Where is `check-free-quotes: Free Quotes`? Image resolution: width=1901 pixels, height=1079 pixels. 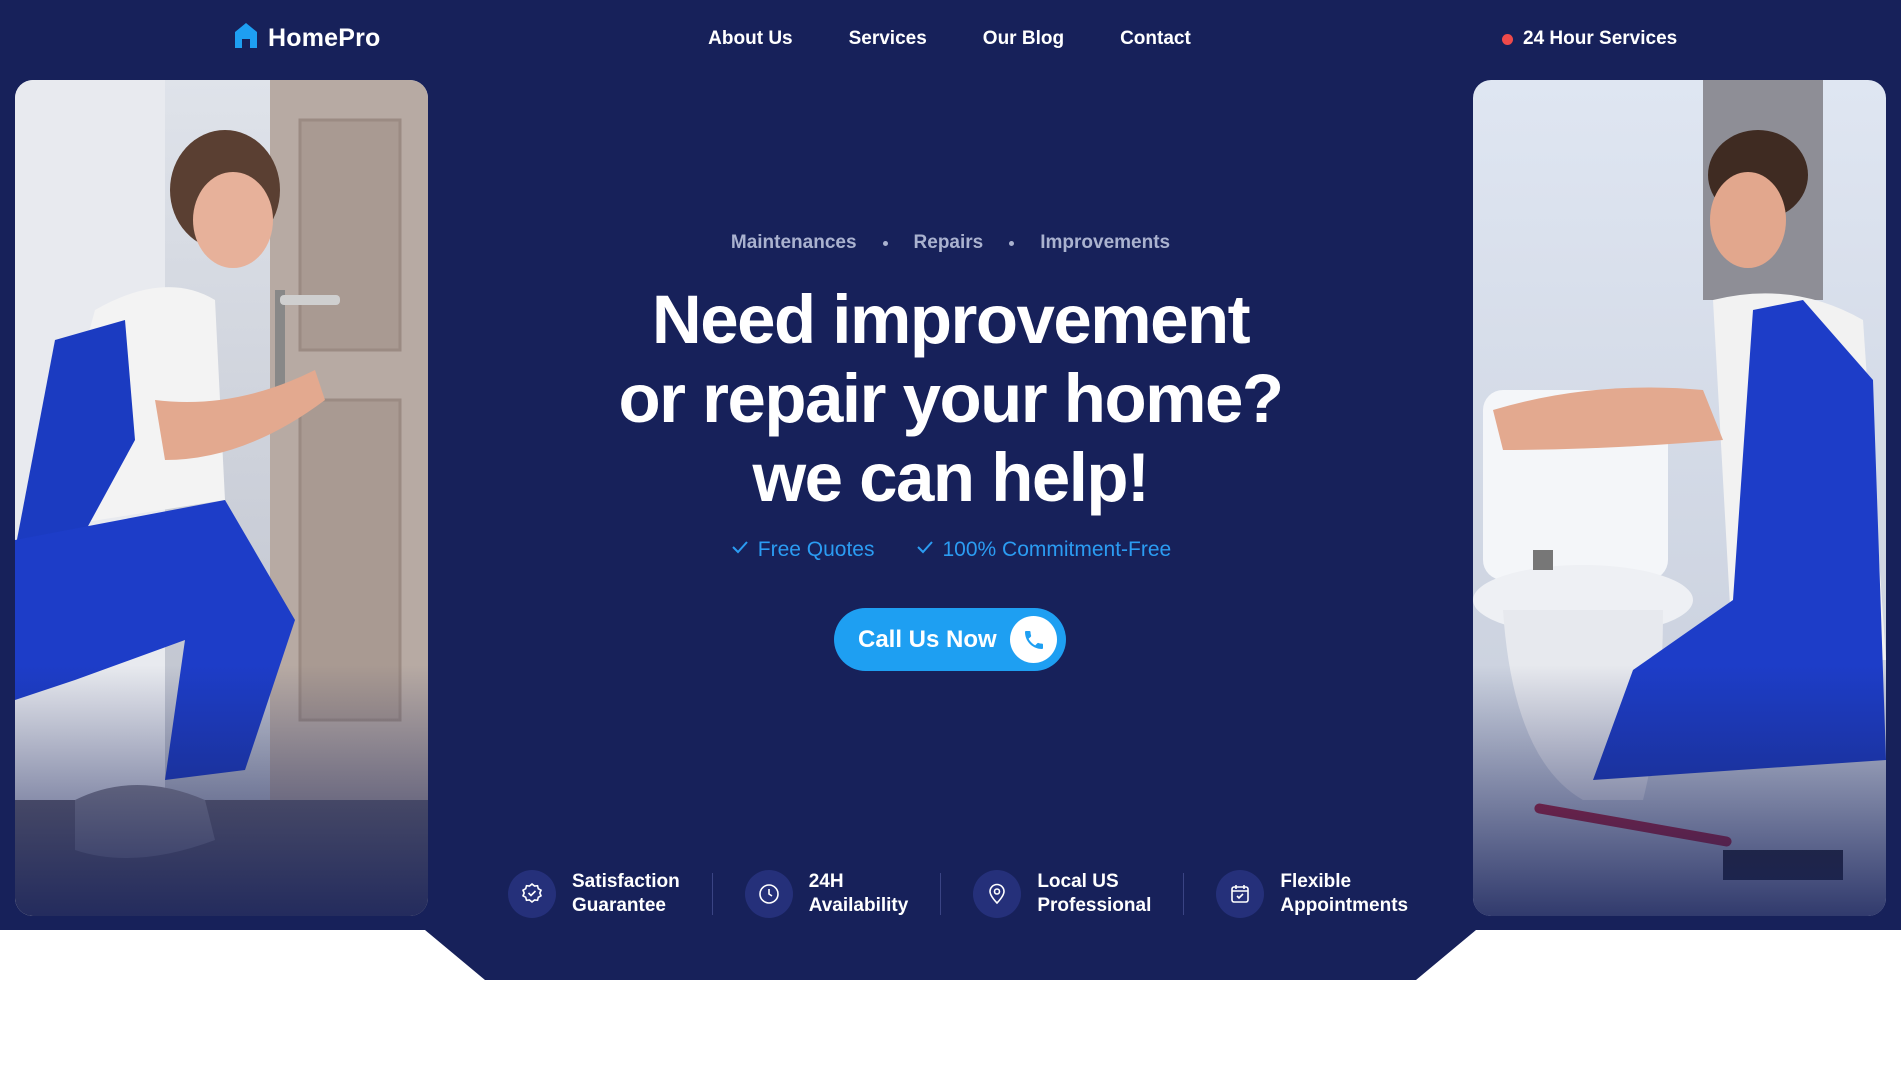
check-free-quotes: Free Quotes is located at coordinates (802, 550).